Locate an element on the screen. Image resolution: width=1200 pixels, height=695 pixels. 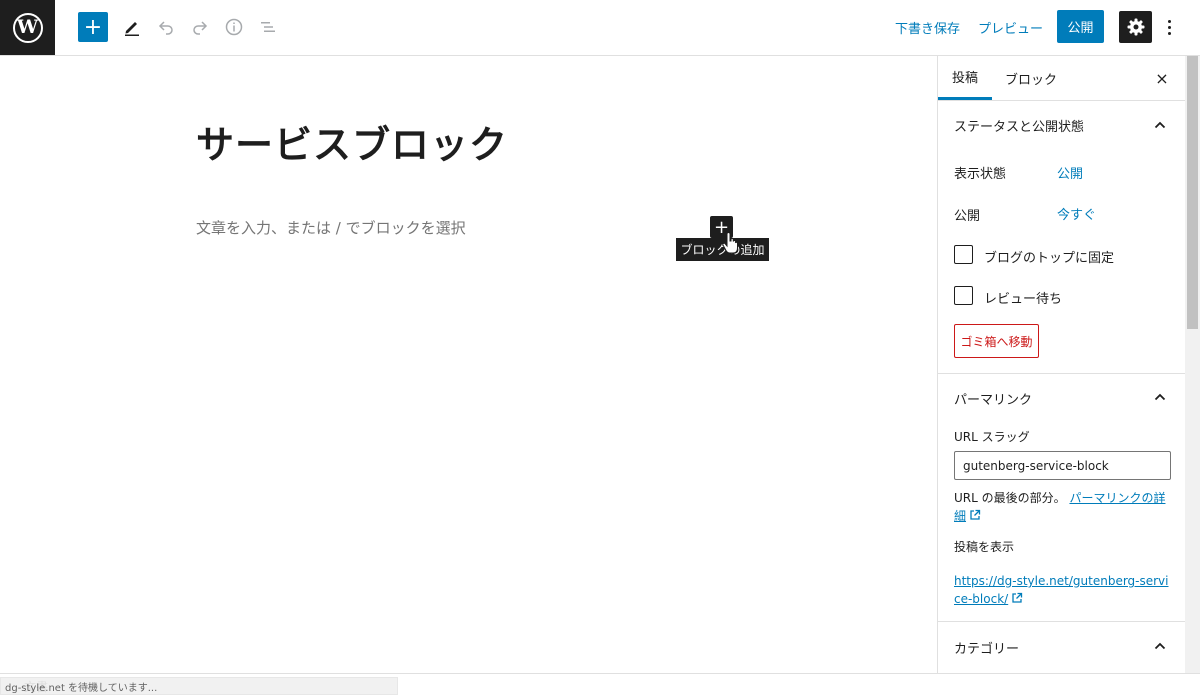
tab-block: ブロック is located at coordinates (1031, 78).